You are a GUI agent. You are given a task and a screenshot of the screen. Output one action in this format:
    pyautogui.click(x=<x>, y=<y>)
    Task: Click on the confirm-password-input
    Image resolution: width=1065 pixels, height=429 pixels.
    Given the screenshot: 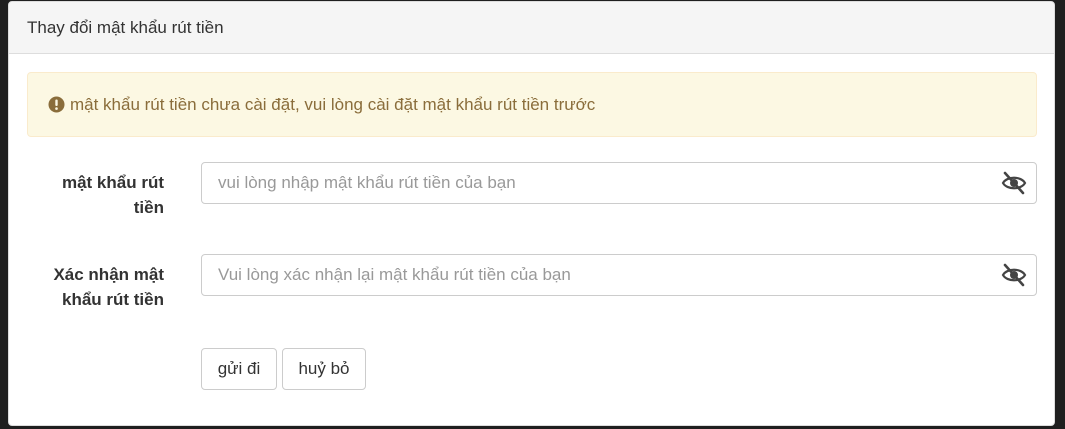 What is the action you would take?
    pyautogui.click(x=592, y=275)
    